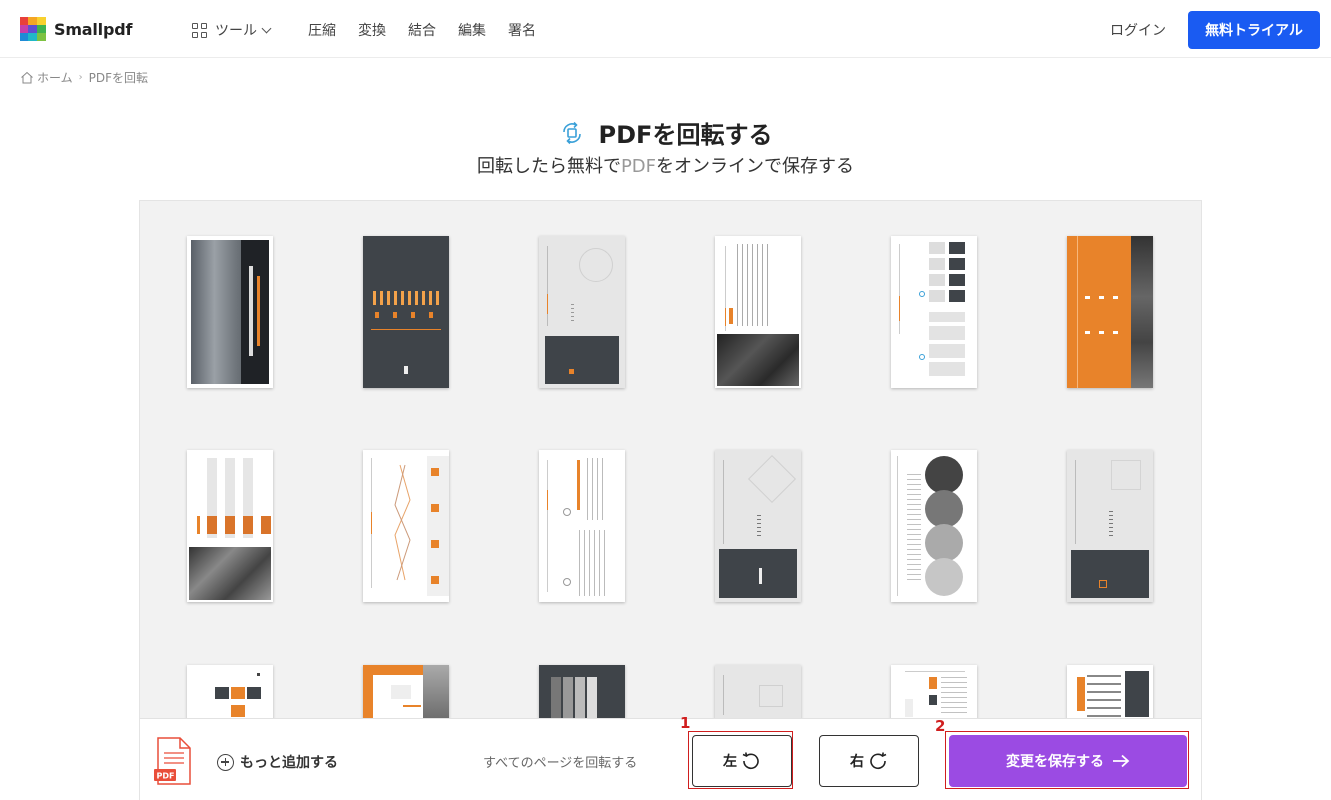 This screenshot has height=800, width=1331. What do you see at coordinates (571, 132) in the screenshot?
I see `rotate-pdf-icon` at bounding box center [571, 132].